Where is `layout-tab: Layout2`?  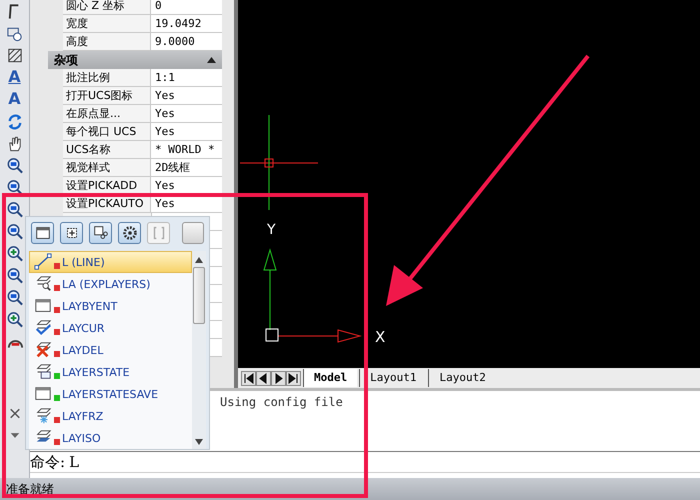 layout-tab: Layout2 is located at coordinates (462, 378).